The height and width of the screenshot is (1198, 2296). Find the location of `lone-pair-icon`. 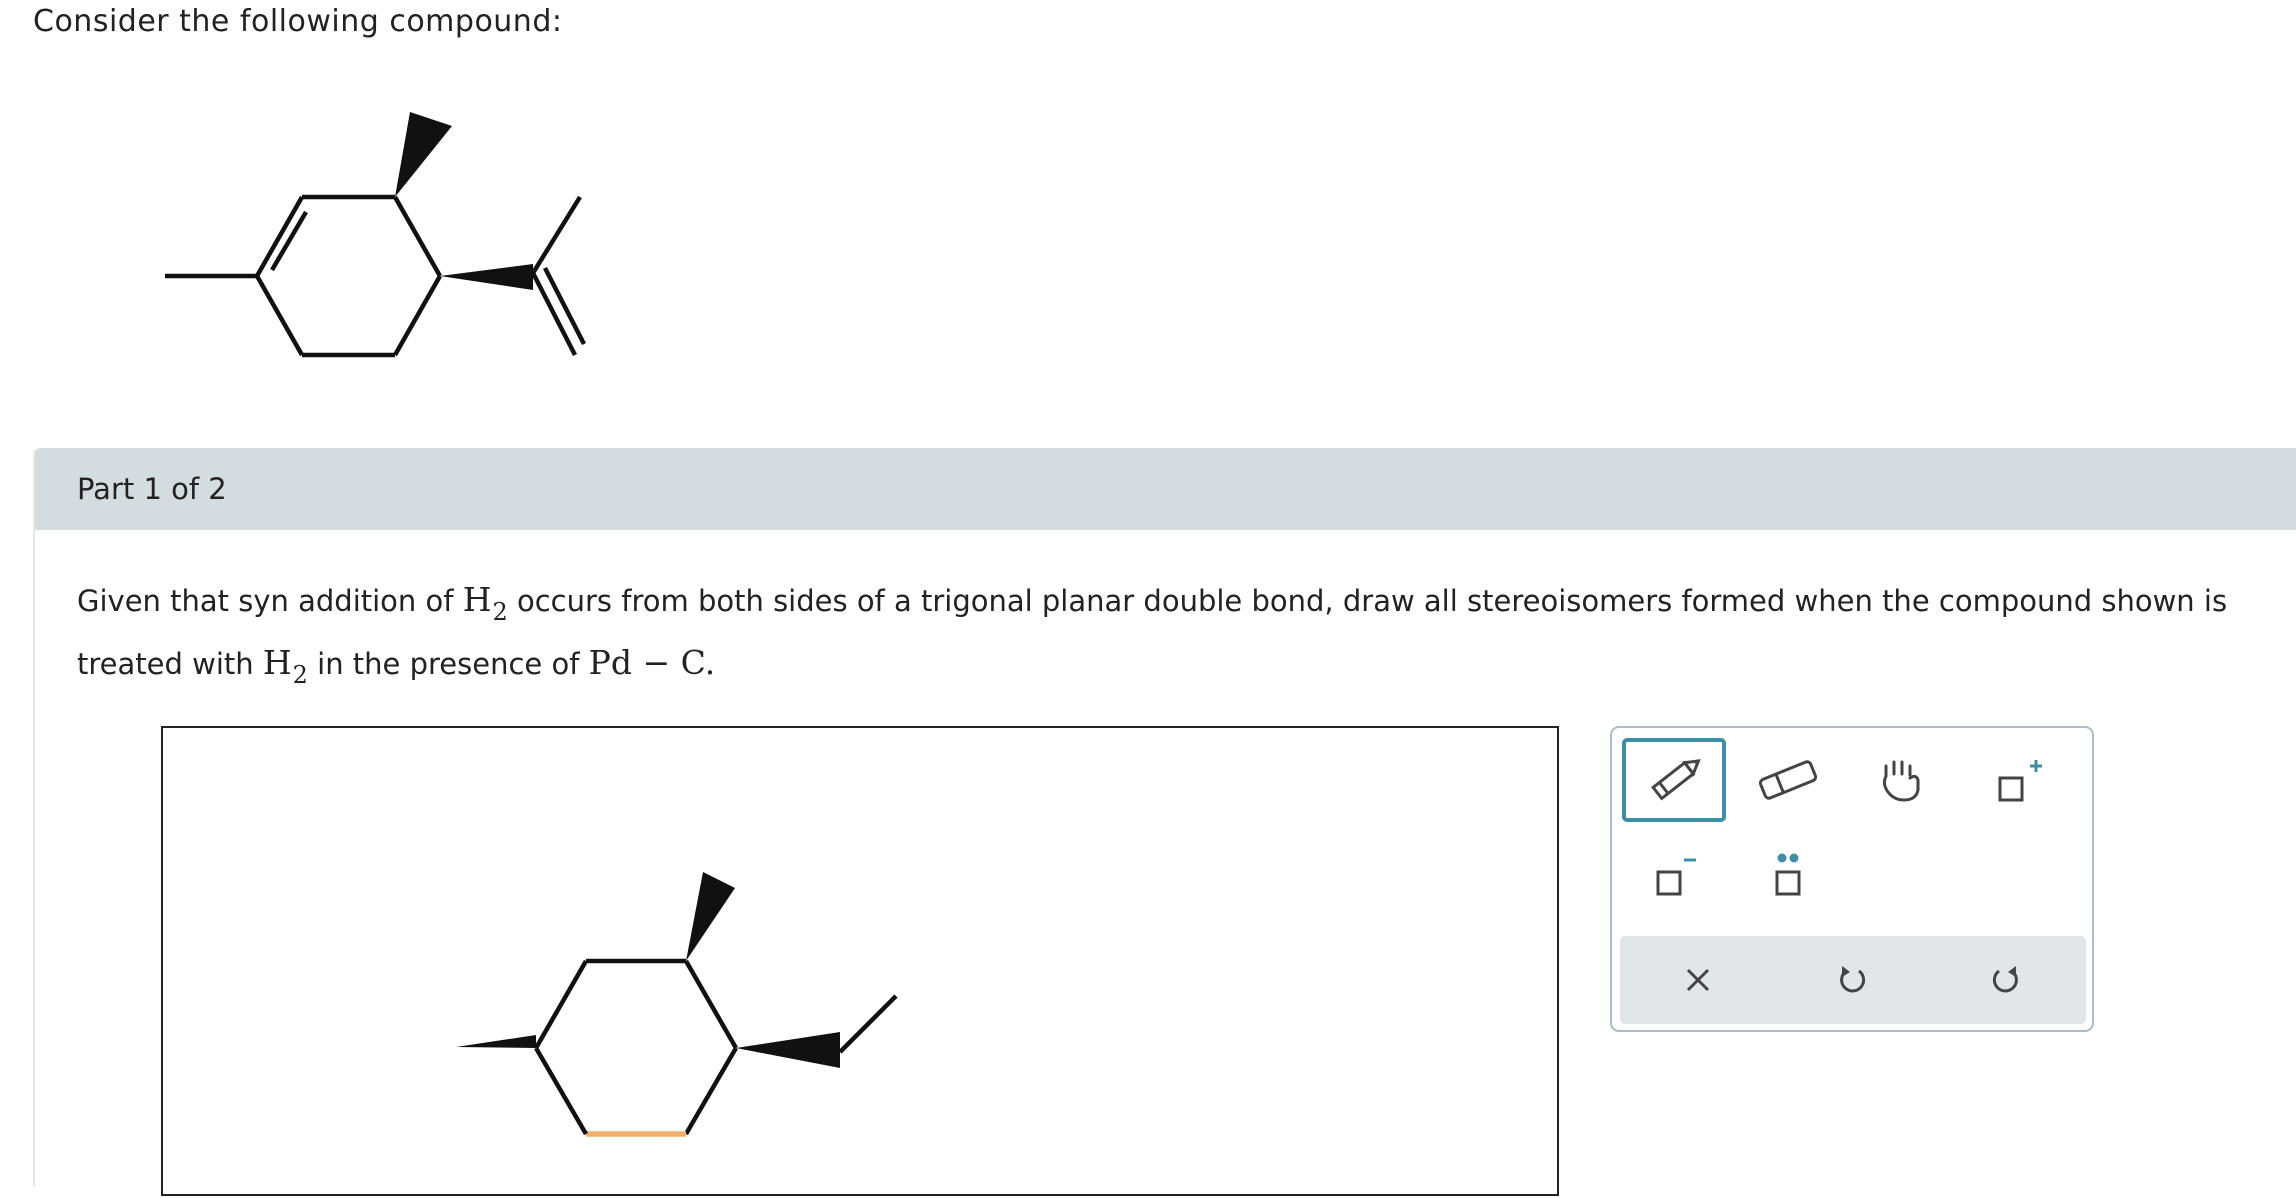

lone-pair-icon is located at coordinates (1788, 874).